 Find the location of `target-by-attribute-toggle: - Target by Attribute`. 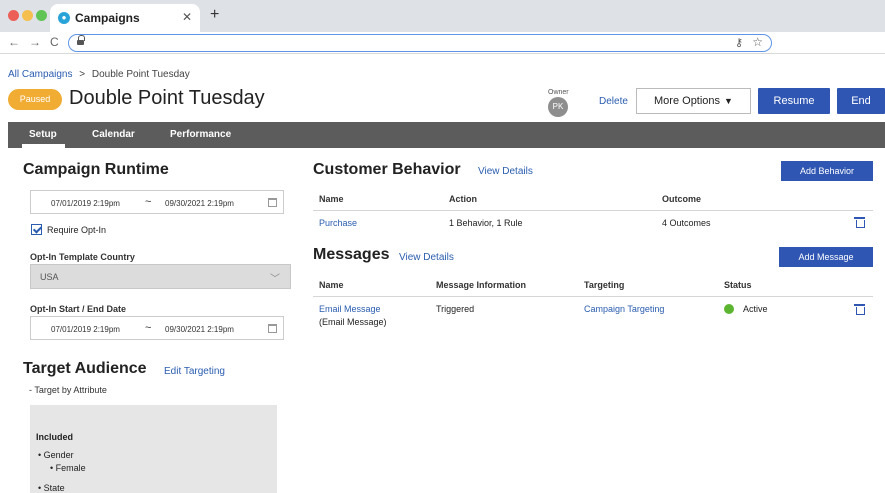

target-by-attribute-toggle: - Target by Attribute is located at coordinates (68, 390).